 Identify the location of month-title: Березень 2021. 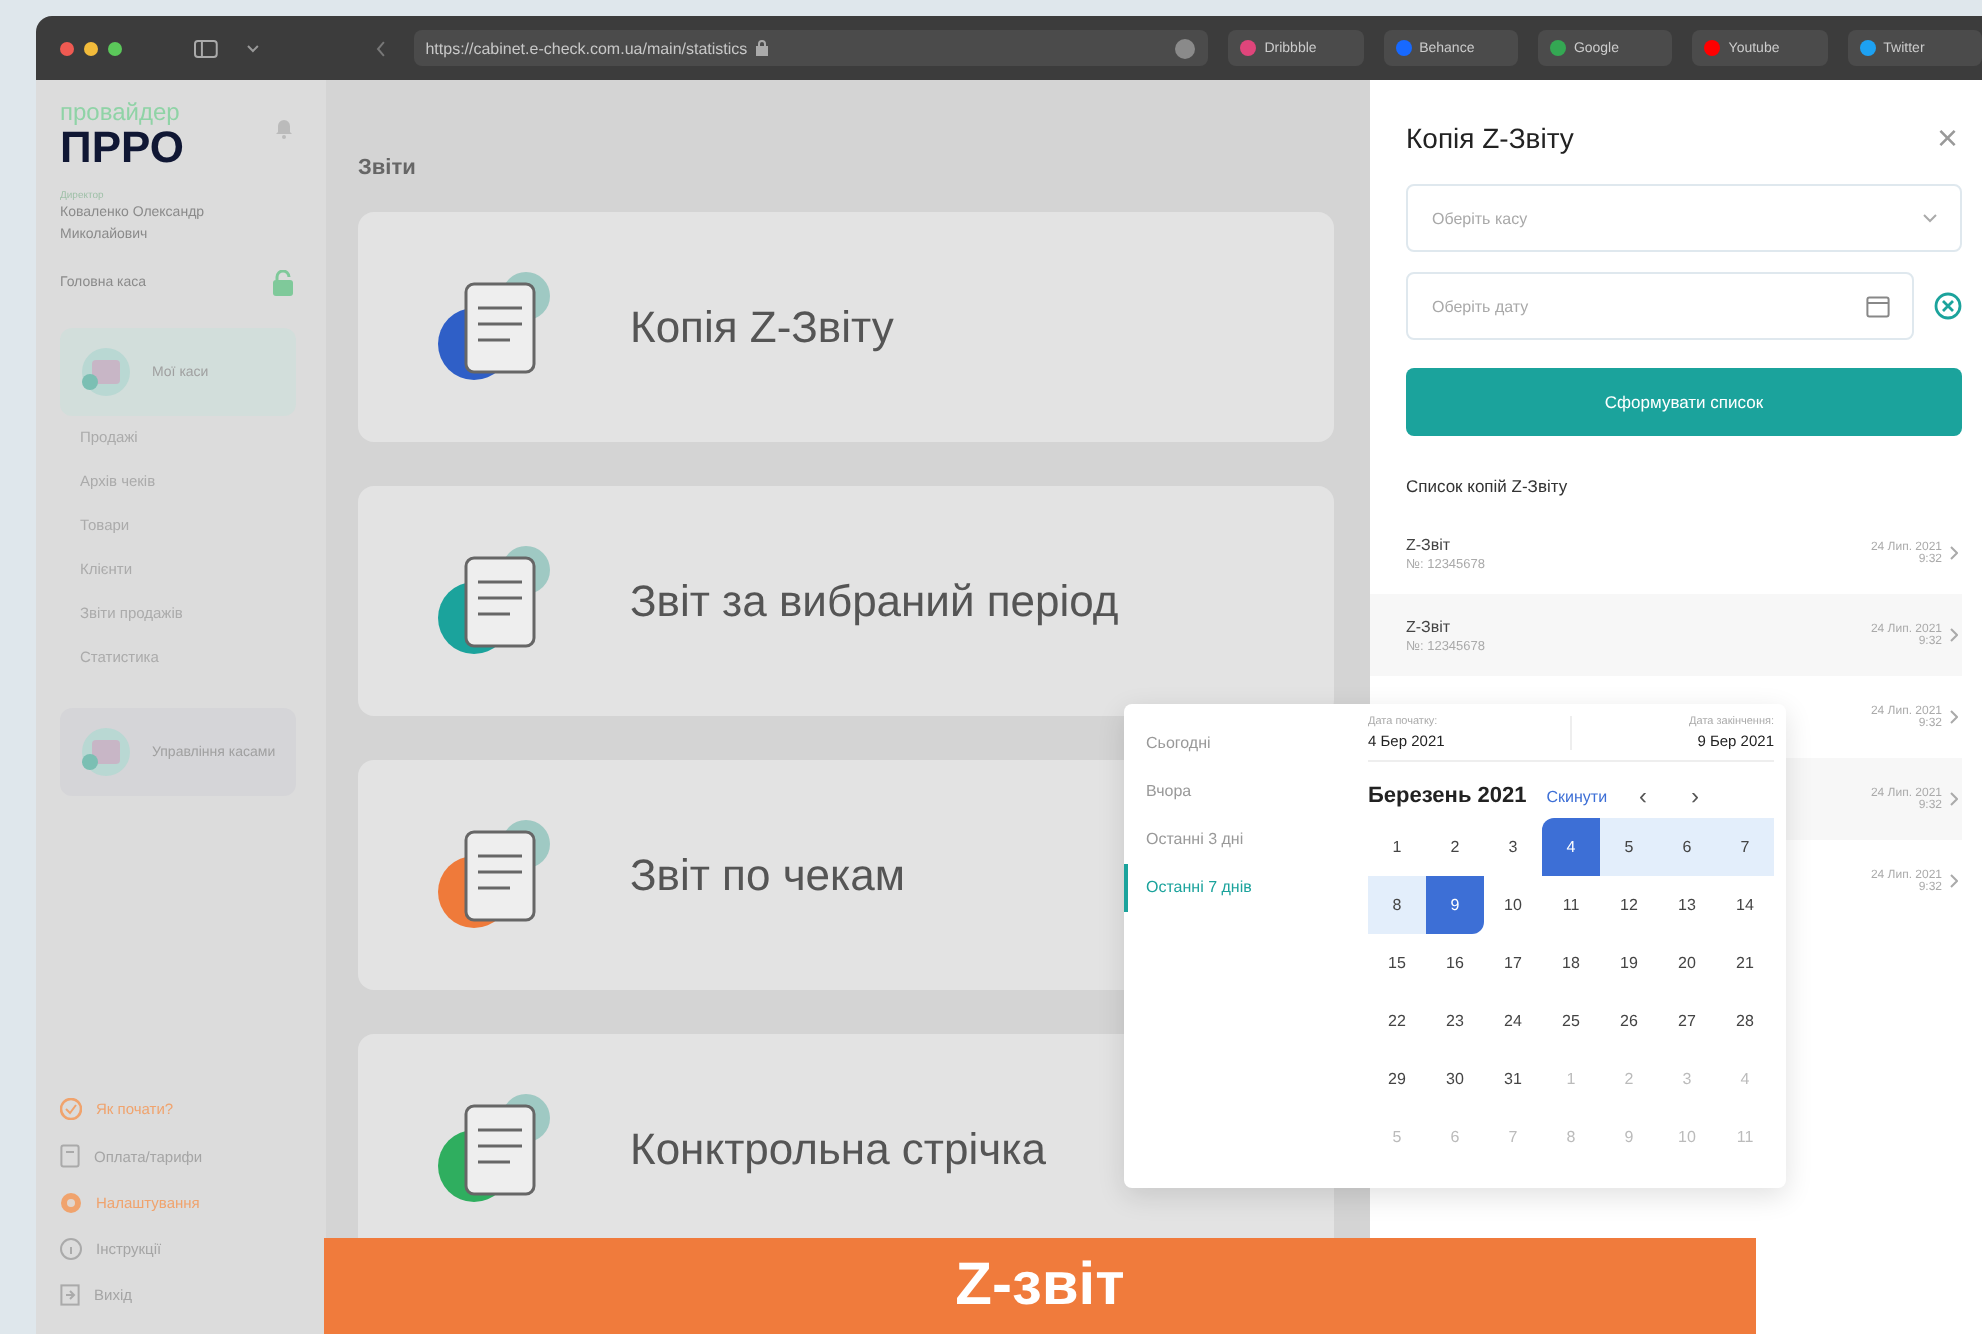
(1447, 796).